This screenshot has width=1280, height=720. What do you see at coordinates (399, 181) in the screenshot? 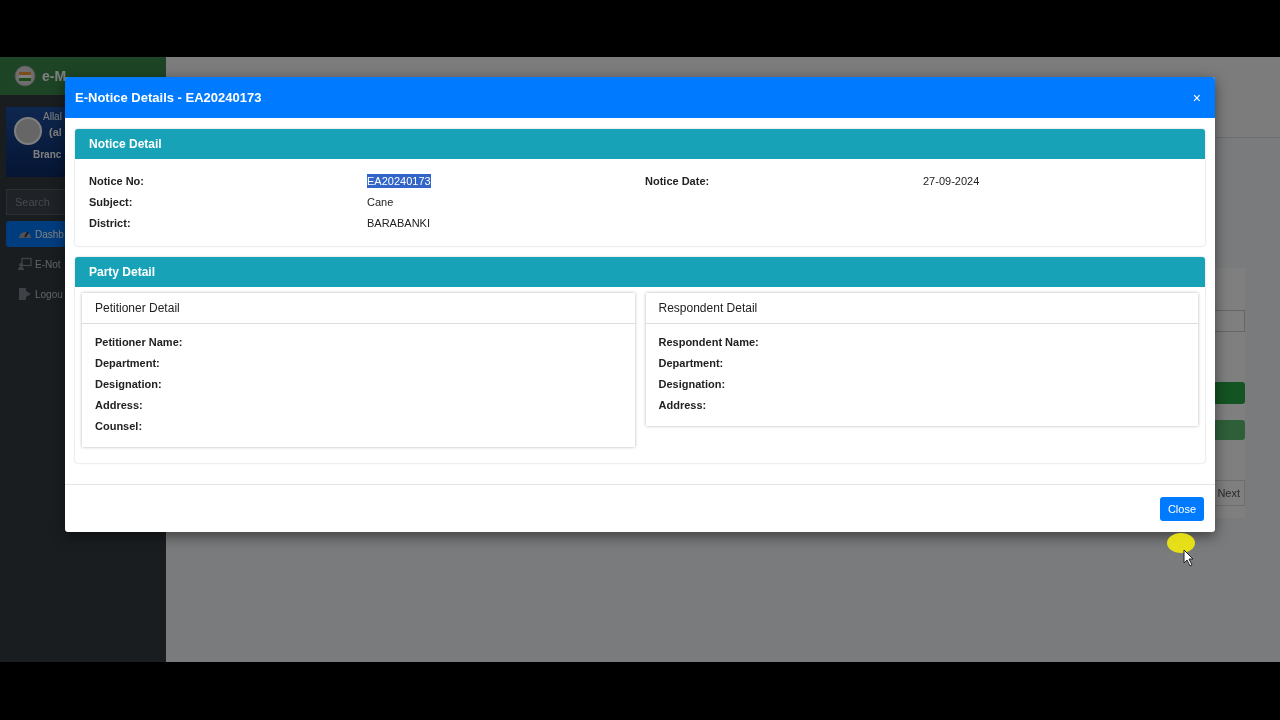
I see `field-value: EA20240173` at bounding box center [399, 181].